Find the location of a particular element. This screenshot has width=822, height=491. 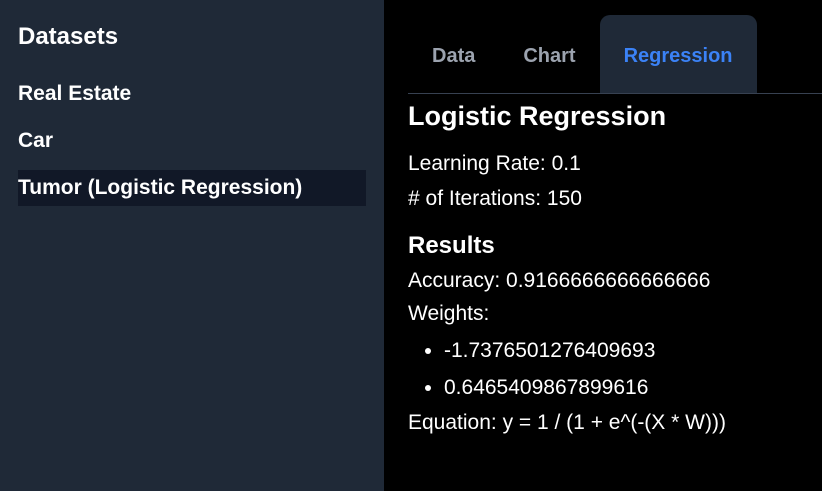

tab-data: Data is located at coordinates (453, 54).